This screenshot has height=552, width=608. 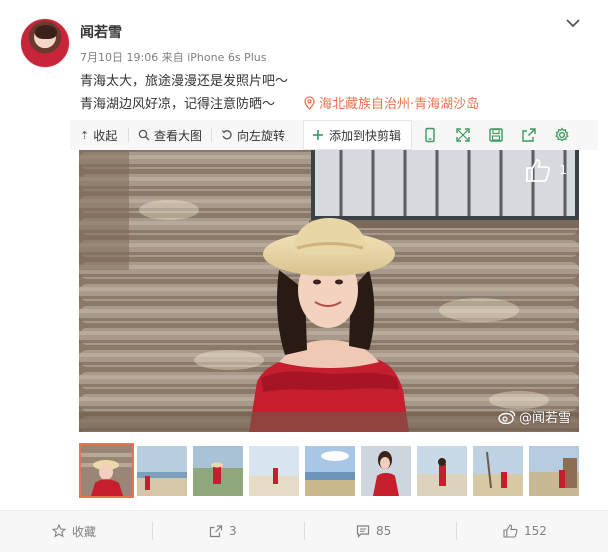 What do you see at coordinates (105, 135) in the screenshot?
I see `collapse-label: 收起` at bounding box center [105, 135].